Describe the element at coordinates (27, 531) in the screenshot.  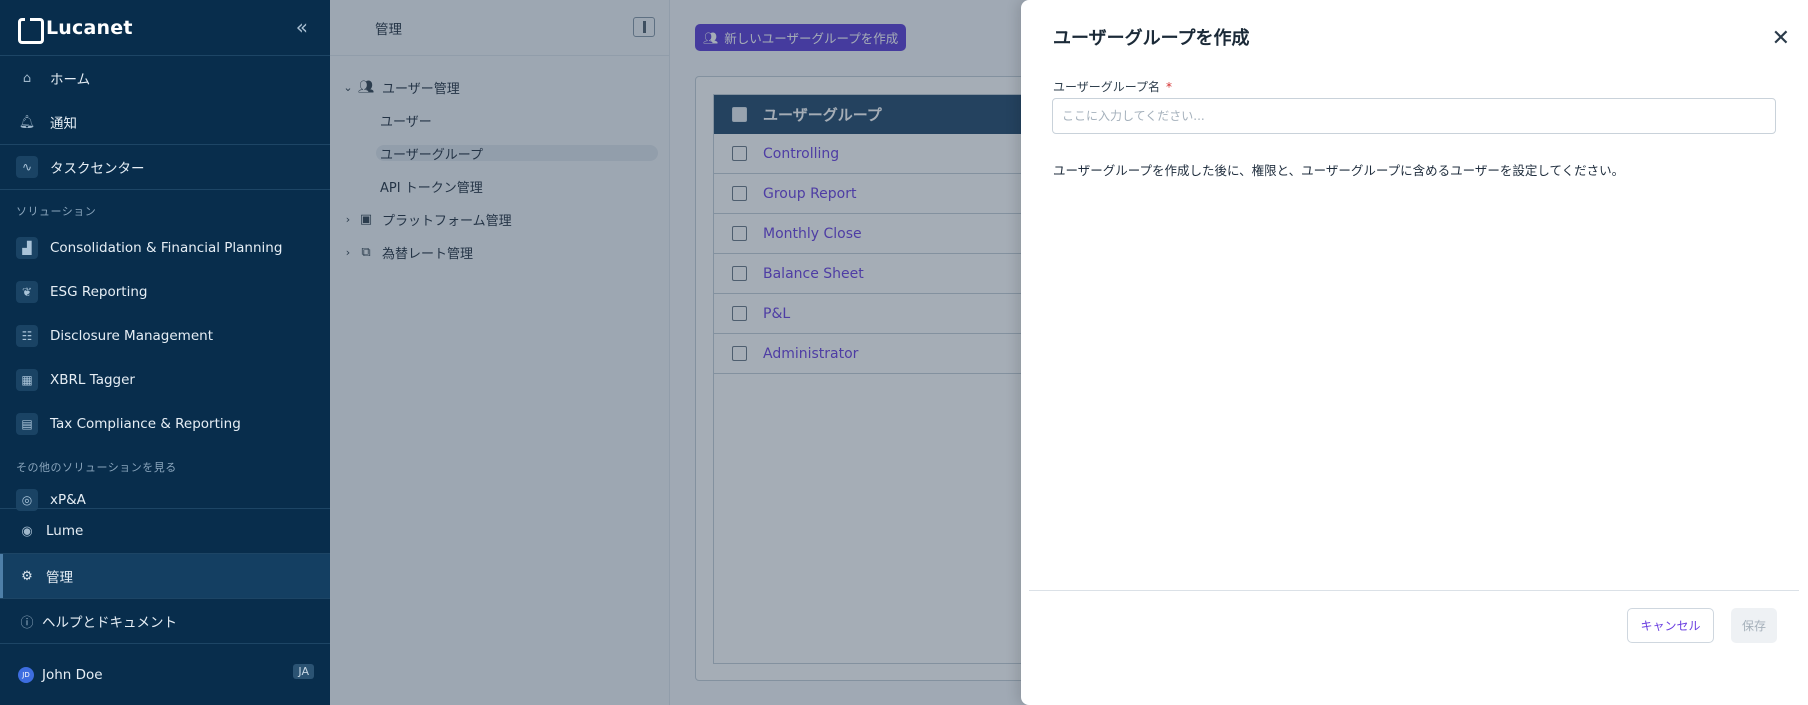
I see `circle-icon: ◉` at that location.